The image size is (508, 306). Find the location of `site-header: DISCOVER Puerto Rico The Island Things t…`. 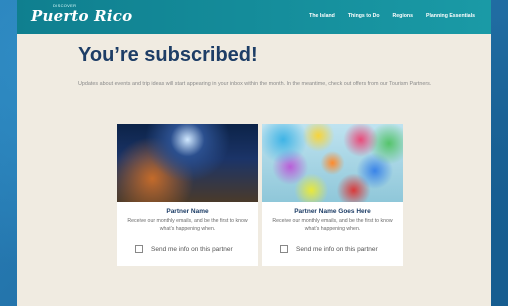

site-header: DISCOVER Puerto Rico The Island Things t… is located at coordinates (254, 17).